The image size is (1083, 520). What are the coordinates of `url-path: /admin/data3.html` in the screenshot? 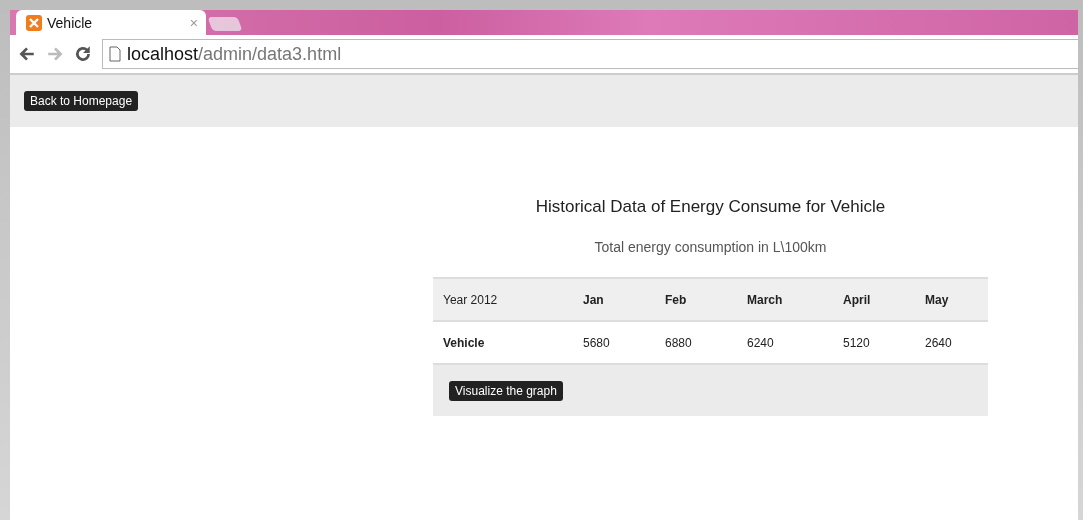 It's located at (270, 54).